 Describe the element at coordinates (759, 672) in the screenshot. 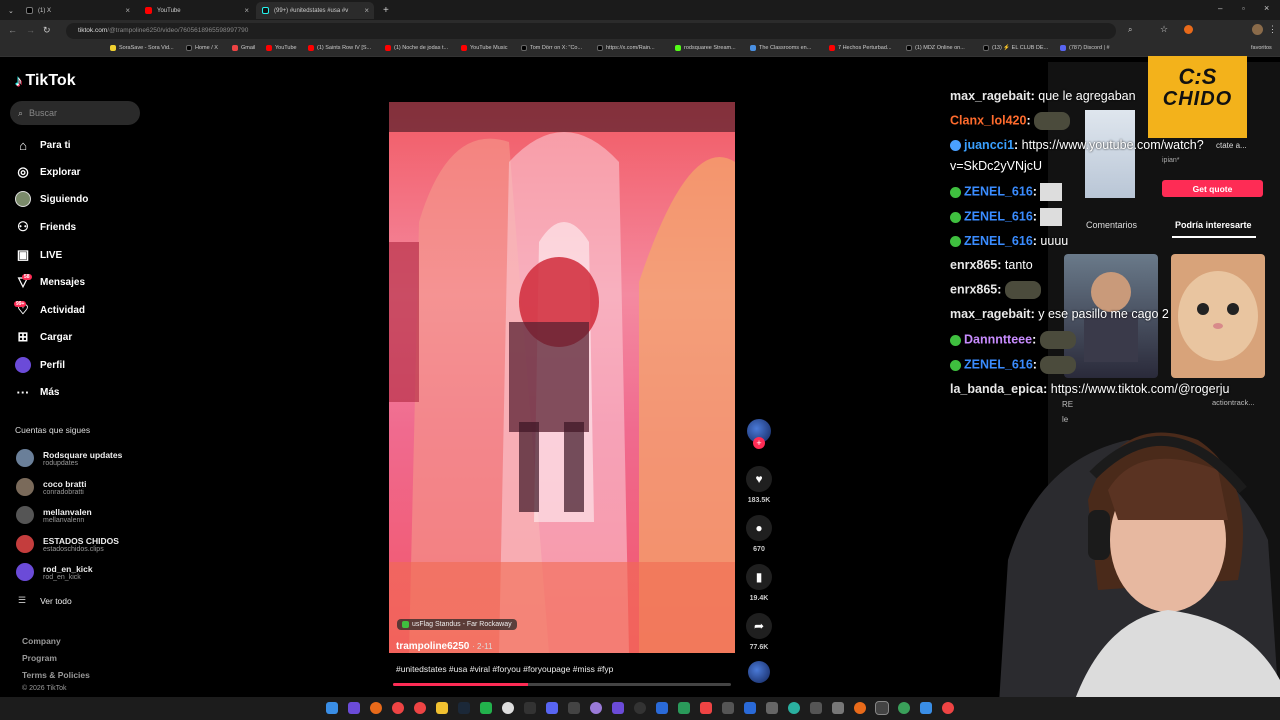

I see `music-disc-button` at that location.